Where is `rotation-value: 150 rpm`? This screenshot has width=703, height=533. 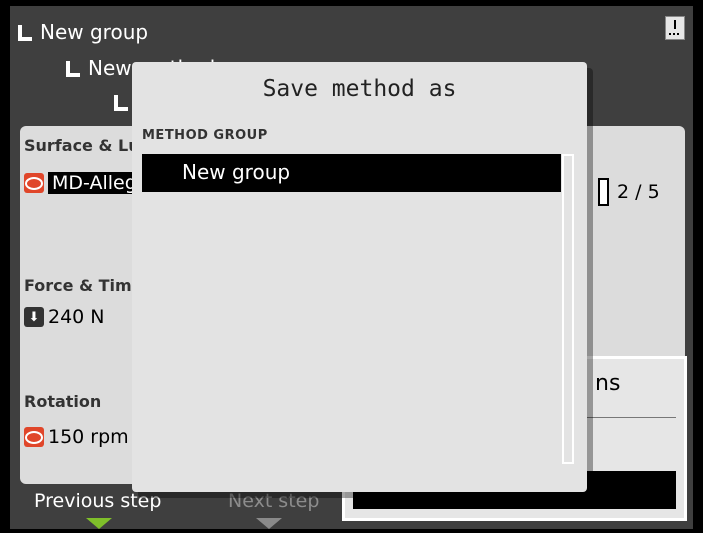
rotation-value: 150 rpm is located at coordinates (88, 437).